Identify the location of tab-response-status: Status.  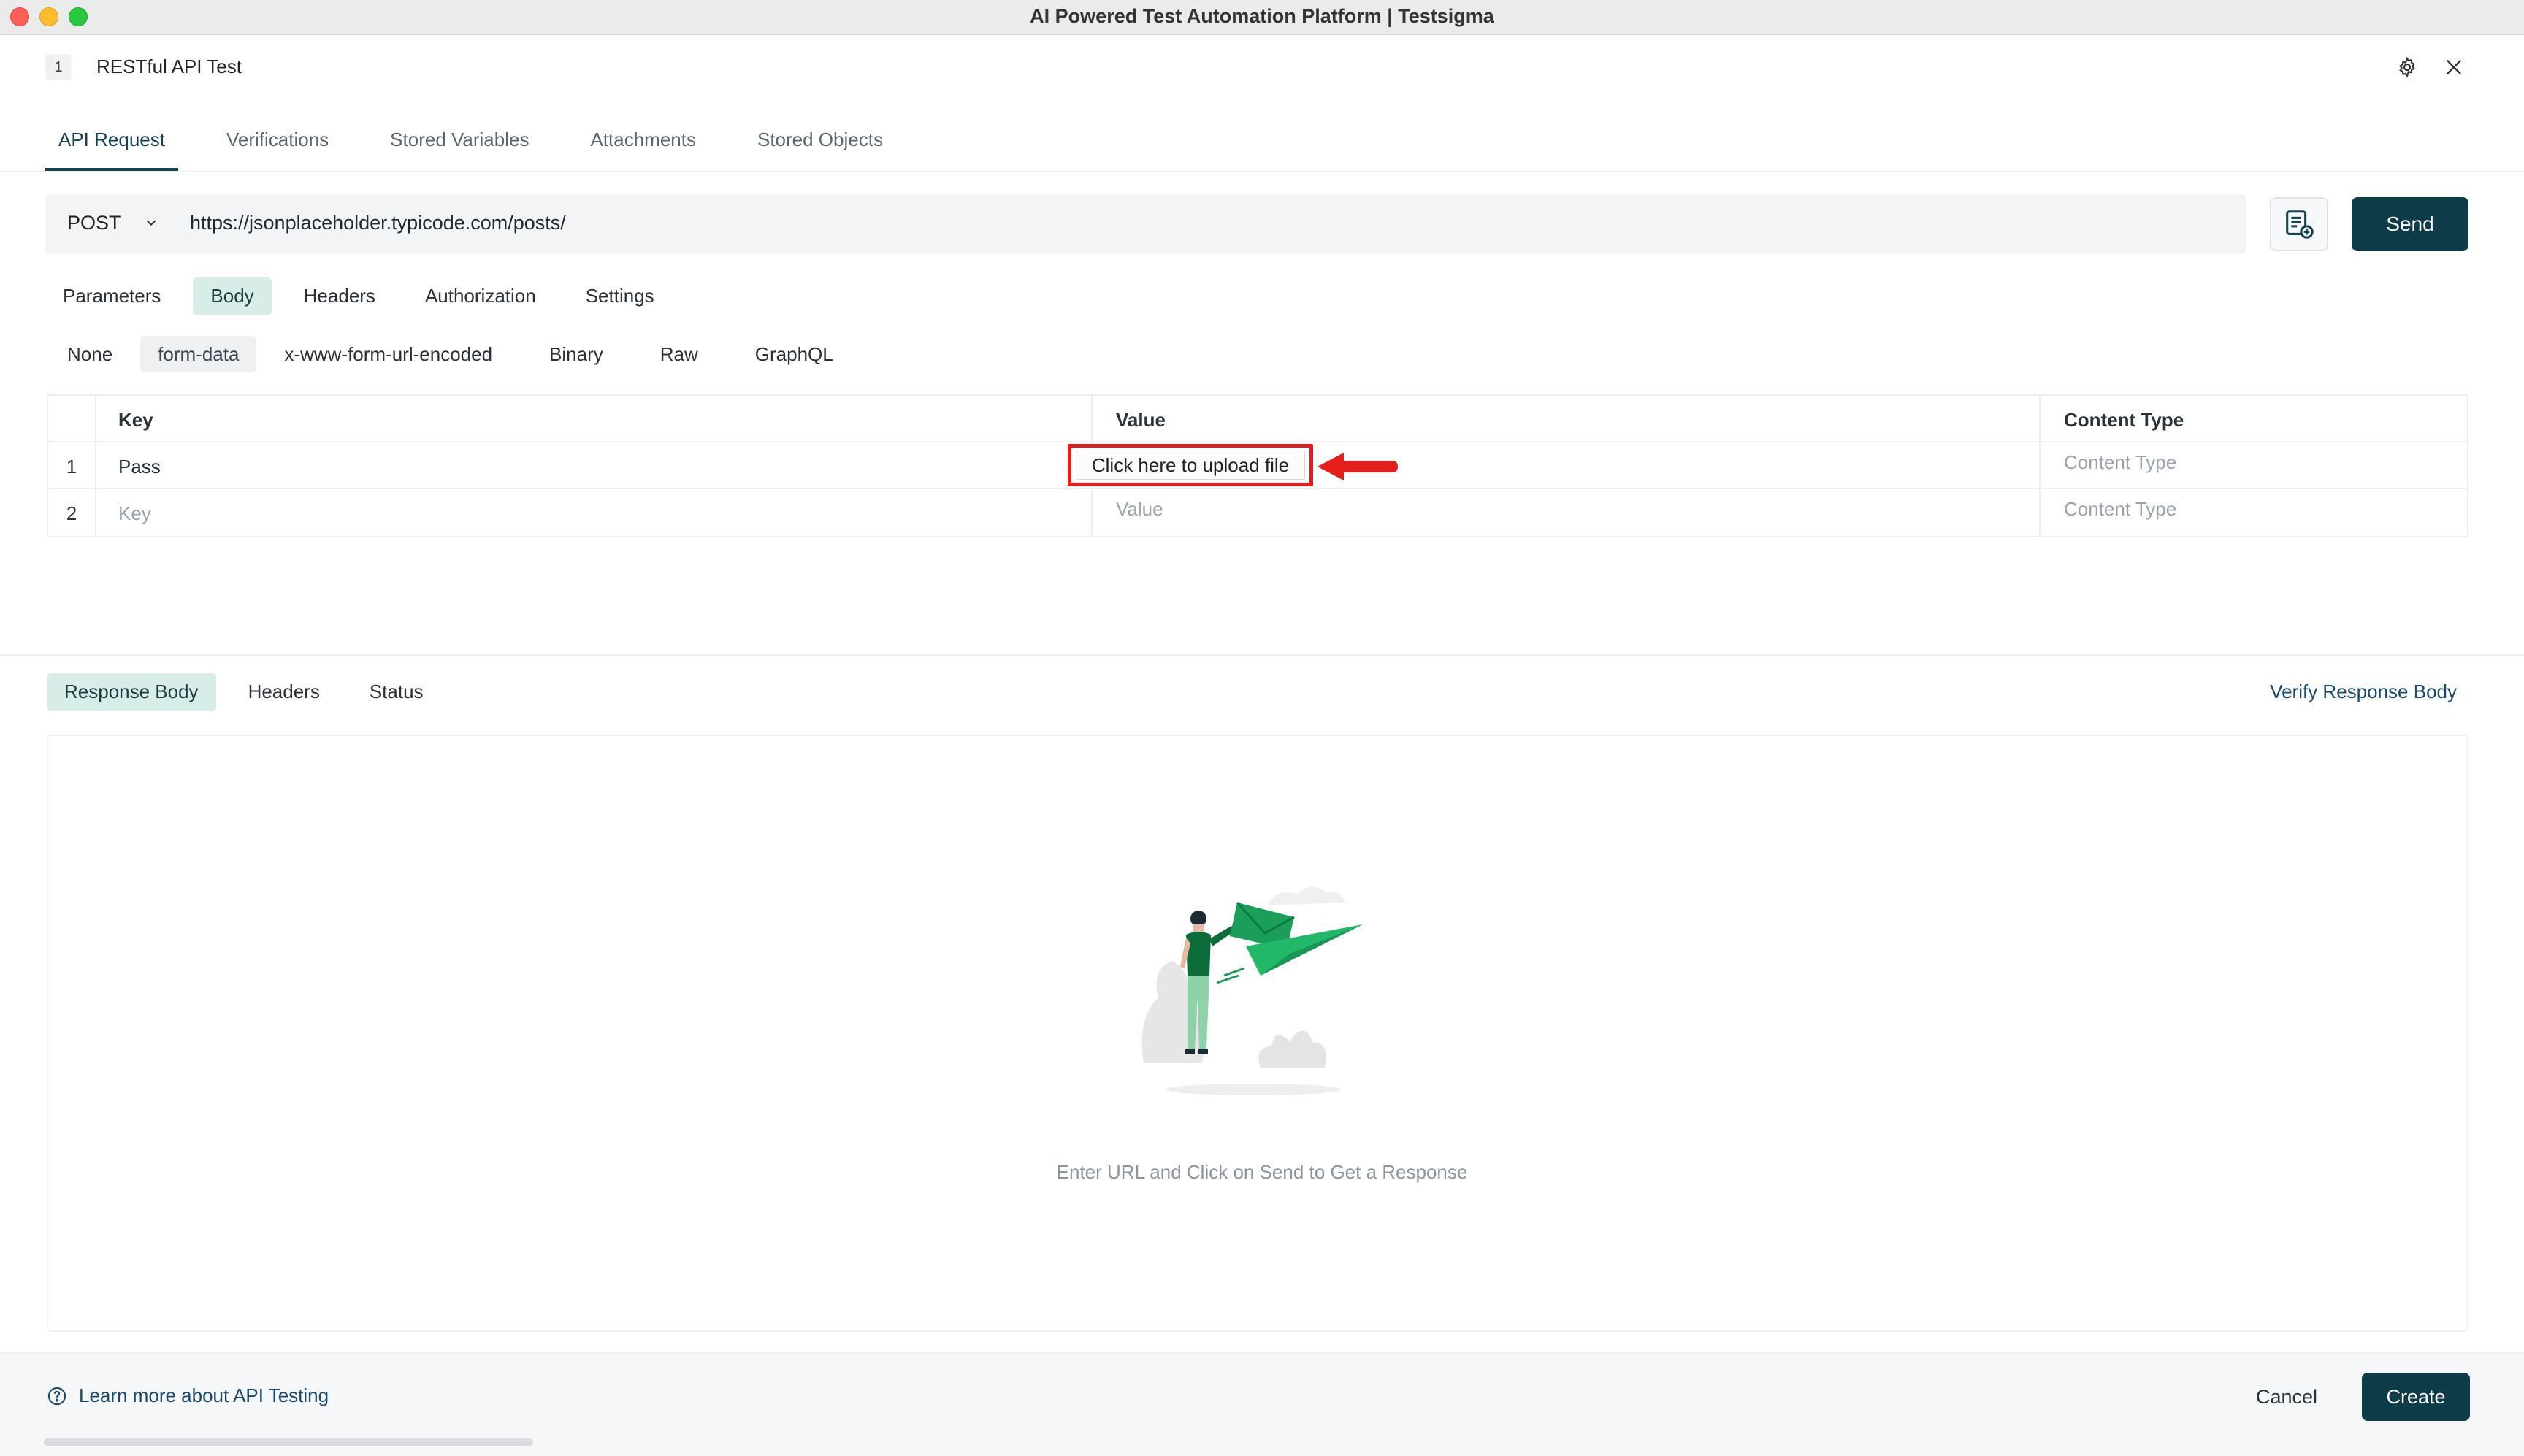
(396, 692).